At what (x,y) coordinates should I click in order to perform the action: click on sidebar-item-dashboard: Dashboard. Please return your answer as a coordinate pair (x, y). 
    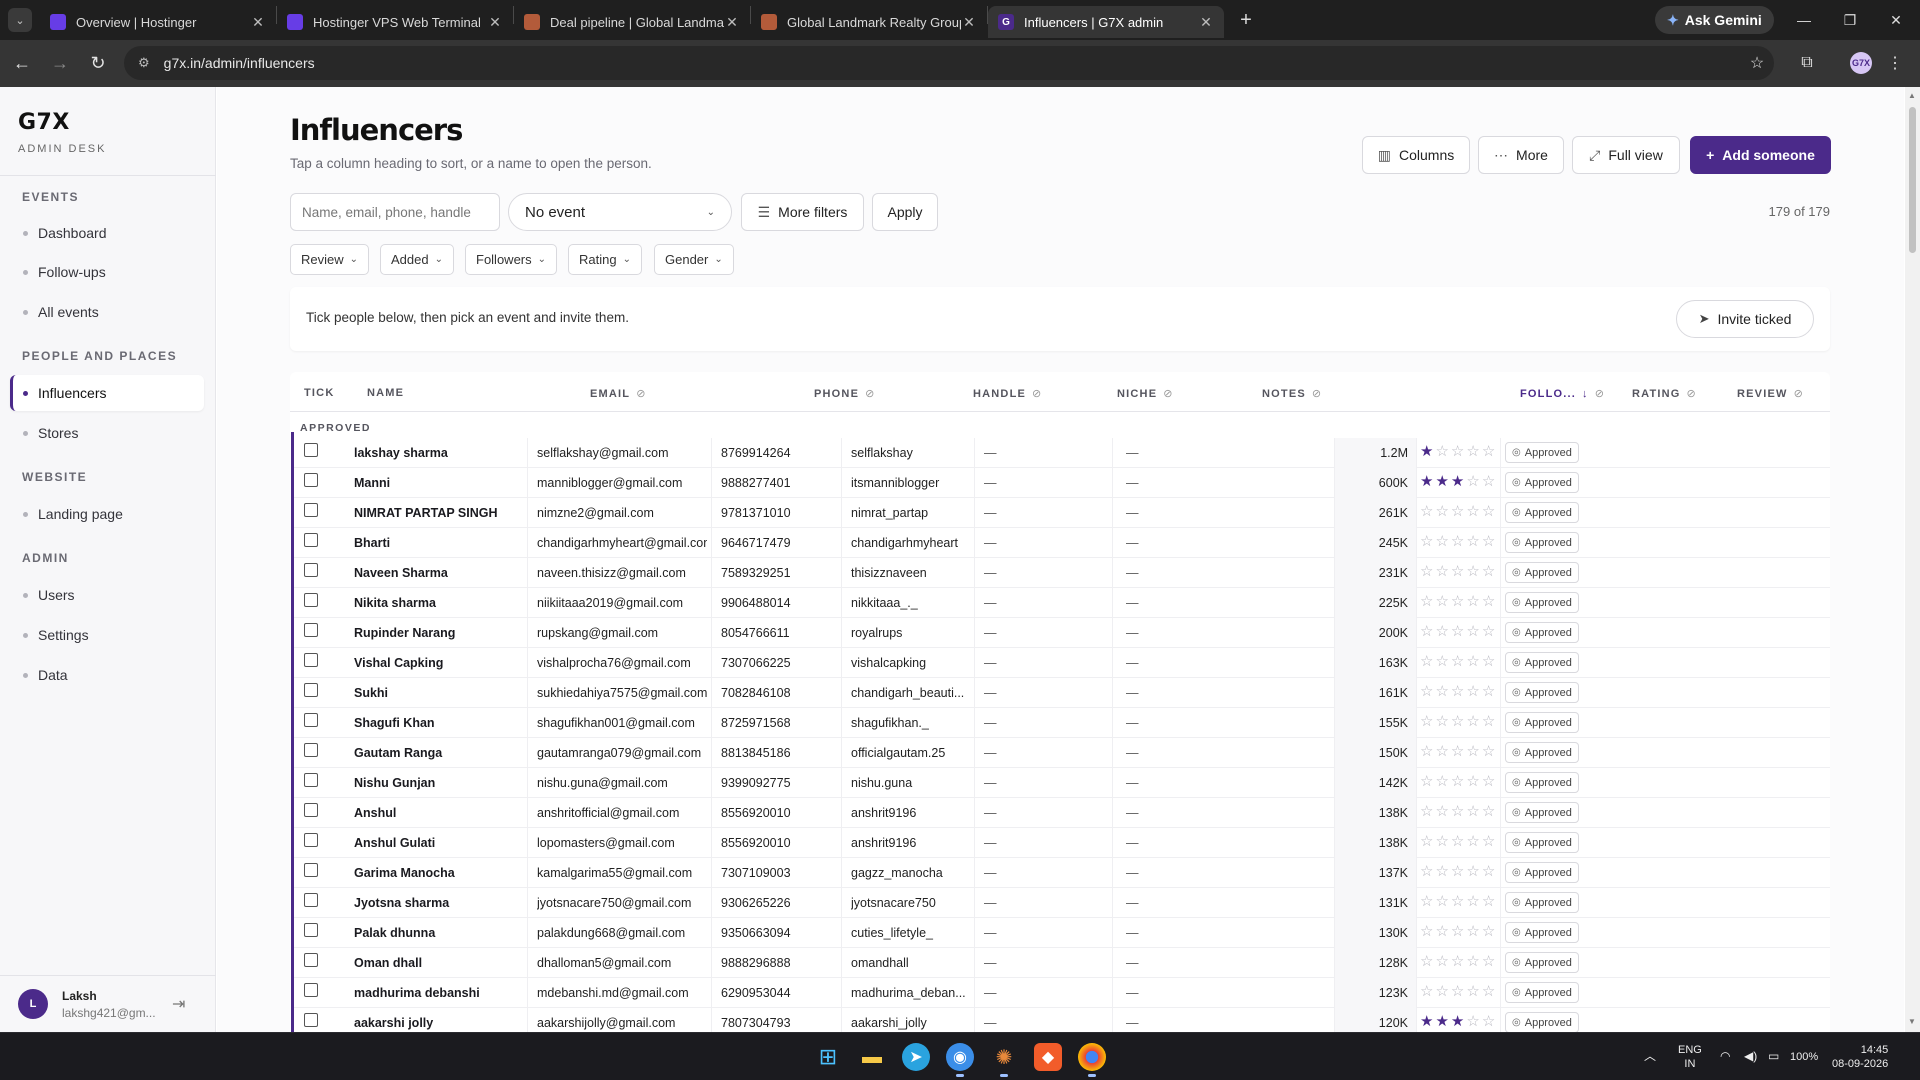
    Looking at the image, I should click on (107, 233).